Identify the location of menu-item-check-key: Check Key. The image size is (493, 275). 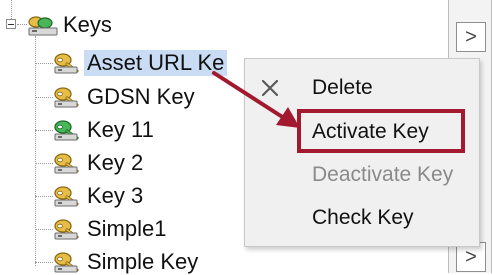
(362, 218).